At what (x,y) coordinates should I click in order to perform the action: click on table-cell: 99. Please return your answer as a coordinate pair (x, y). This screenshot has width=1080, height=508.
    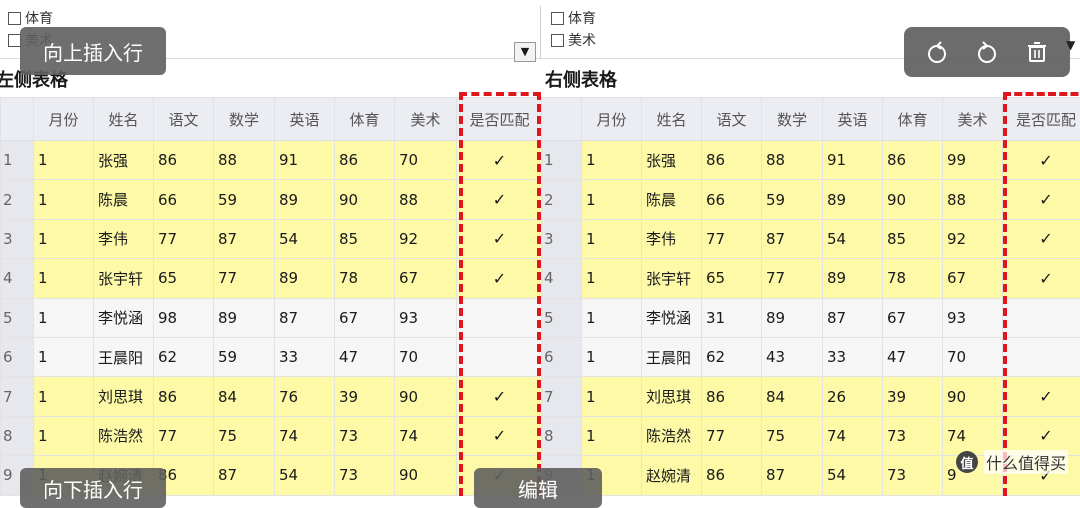
    Looking at the image, I should click on (973, 160).